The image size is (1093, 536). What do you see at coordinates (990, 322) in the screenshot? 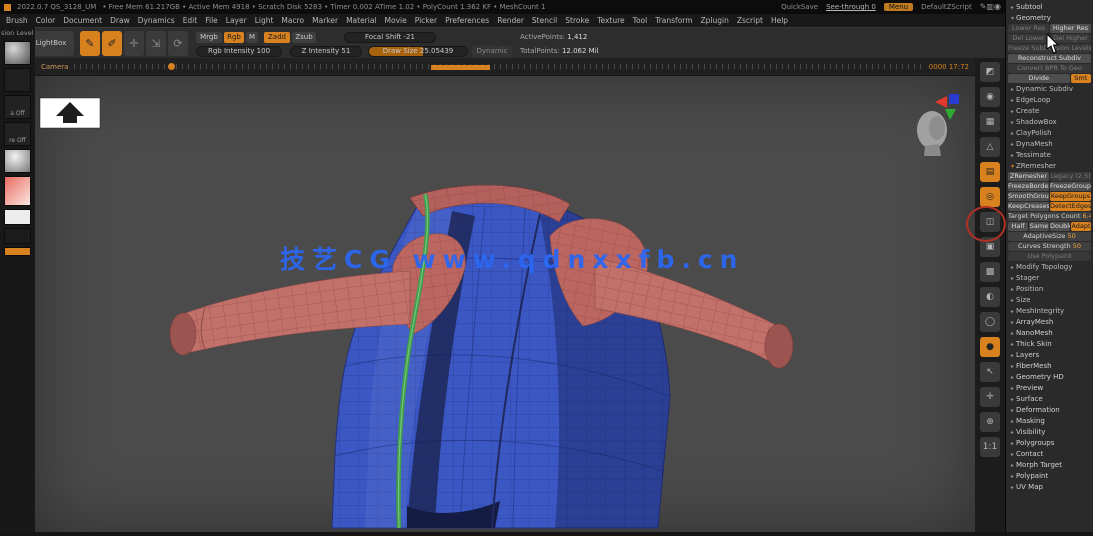
I see `ghost-icon: ◯` at bounding box center [990, 322].